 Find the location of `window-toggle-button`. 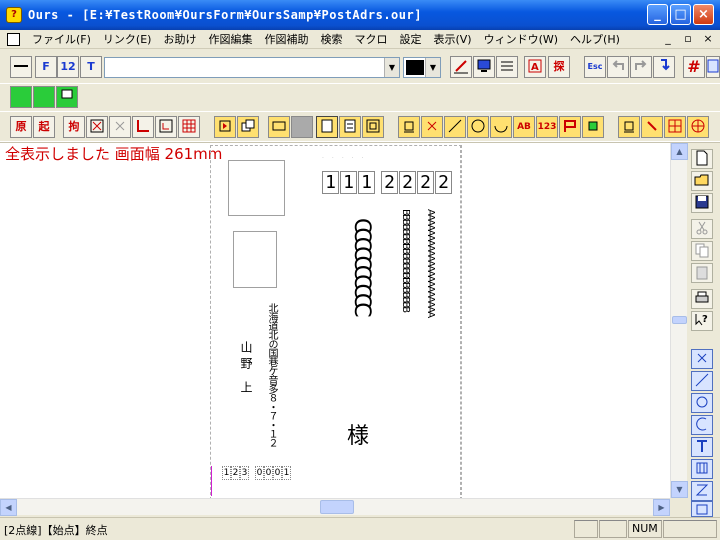

window-toggle-button is located at coordinates (713, 67).